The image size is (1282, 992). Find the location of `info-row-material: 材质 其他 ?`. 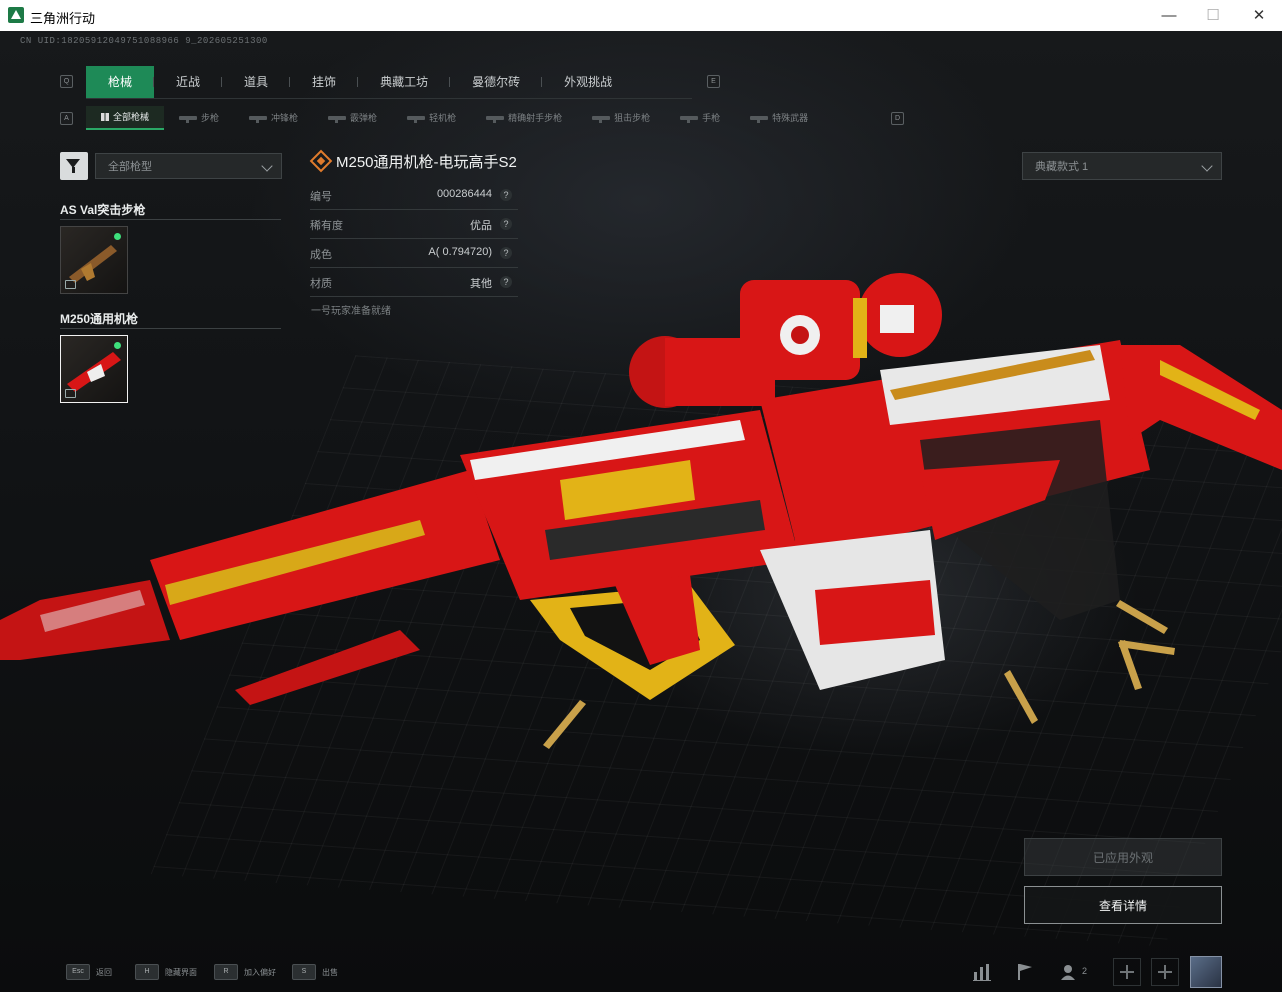

info-row-material: 材质 其他 ? is located at coordinates (414, 282).